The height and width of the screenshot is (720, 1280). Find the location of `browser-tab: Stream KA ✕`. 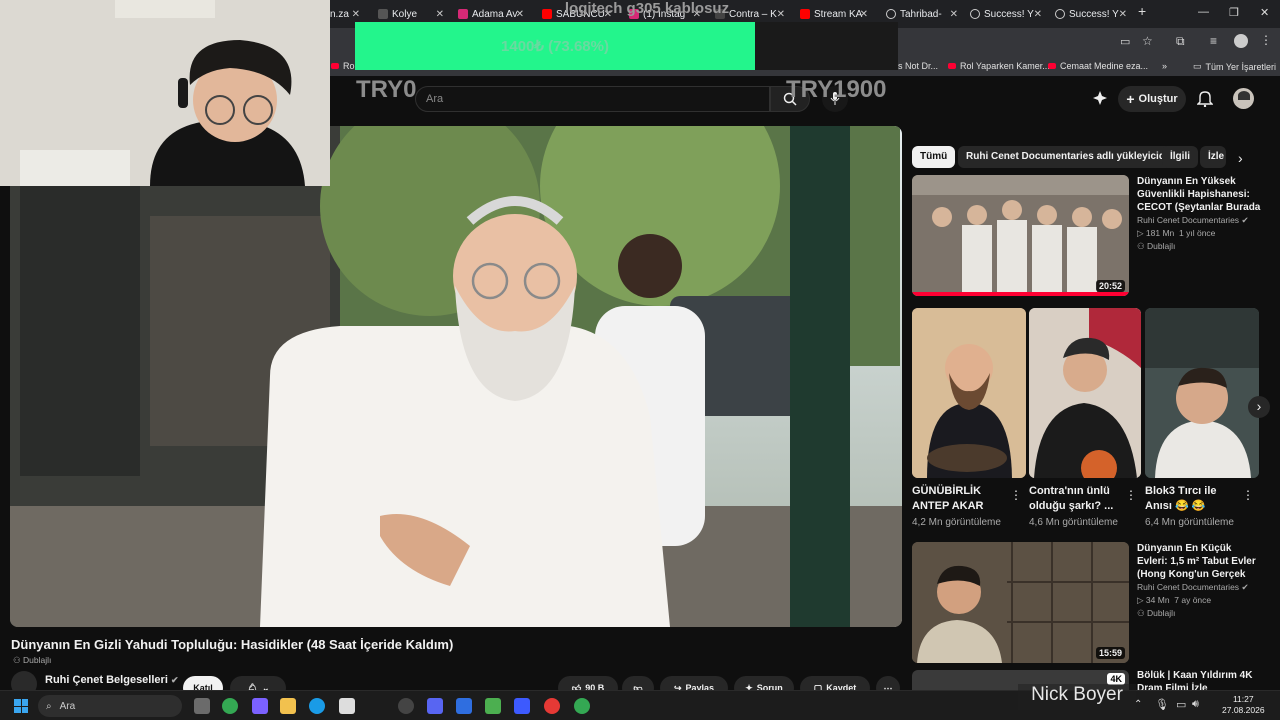

browser-tab: Stream KA ✕ is located at coordinates (834, 14).